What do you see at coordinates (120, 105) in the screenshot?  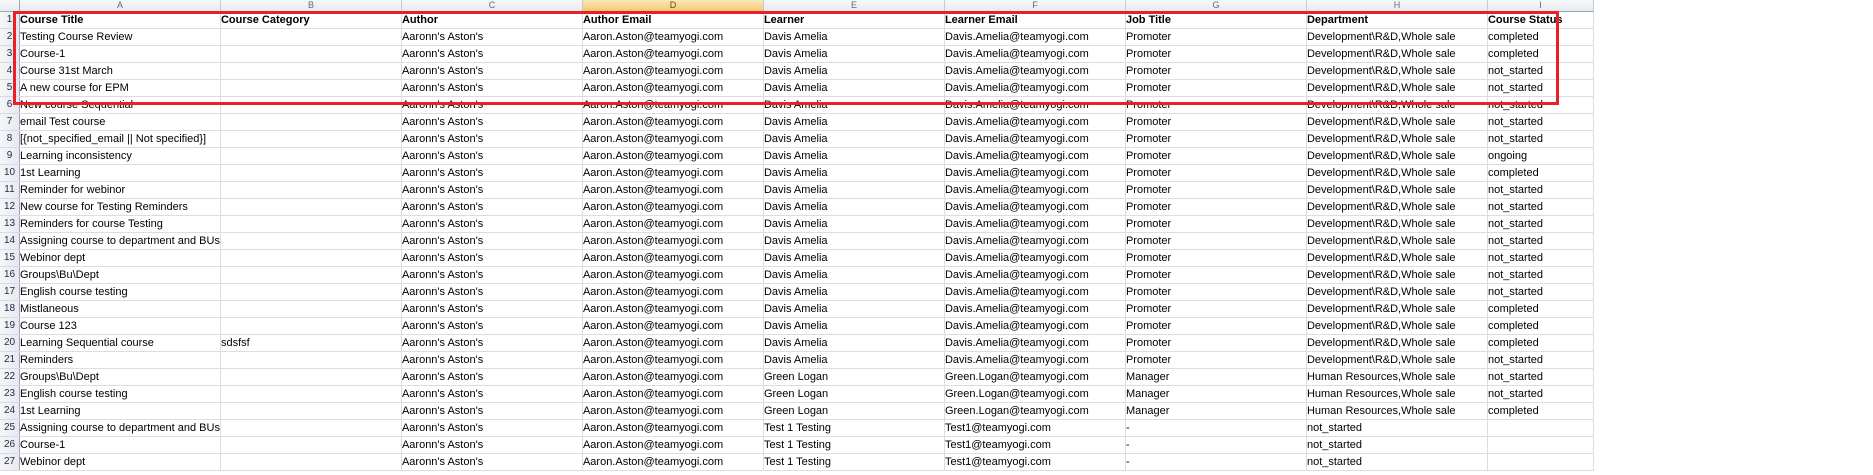 I see `course-title-cell: New course Sequential` at bounding box center [120, 105].